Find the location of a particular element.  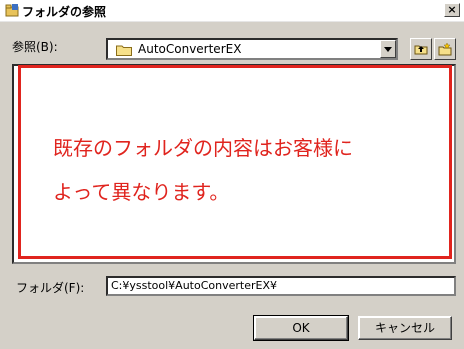

lookin-label: 参照(B): is located at coordinates (35, 47).